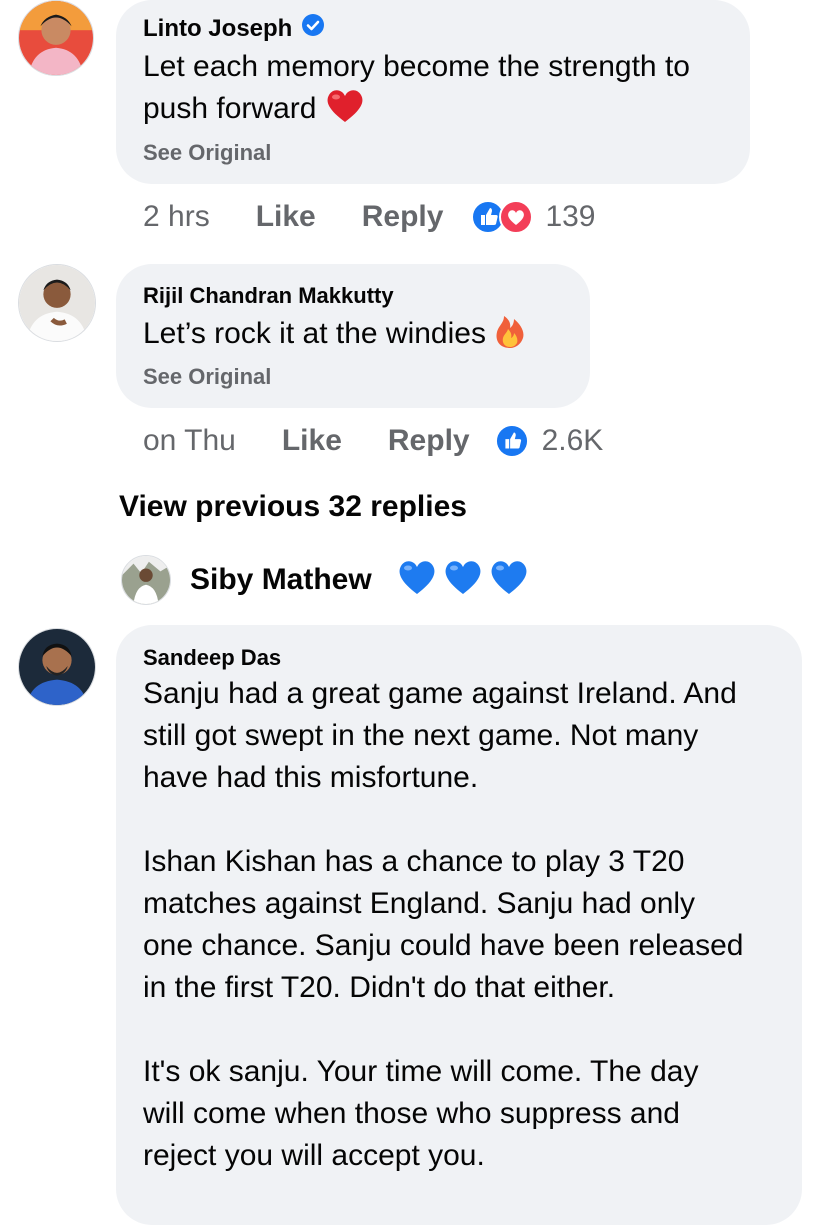 This screenshot has height=1225, width=828. What do you see at coordinates (313, 28) in the screenshot?
I see `verified-badge-icon` at bounding box center [313, 28].